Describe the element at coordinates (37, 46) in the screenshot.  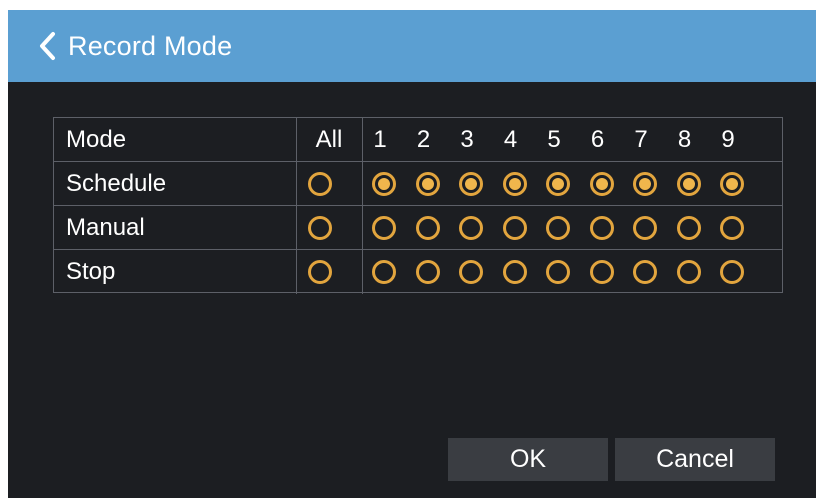
I see `back-button` at that location.